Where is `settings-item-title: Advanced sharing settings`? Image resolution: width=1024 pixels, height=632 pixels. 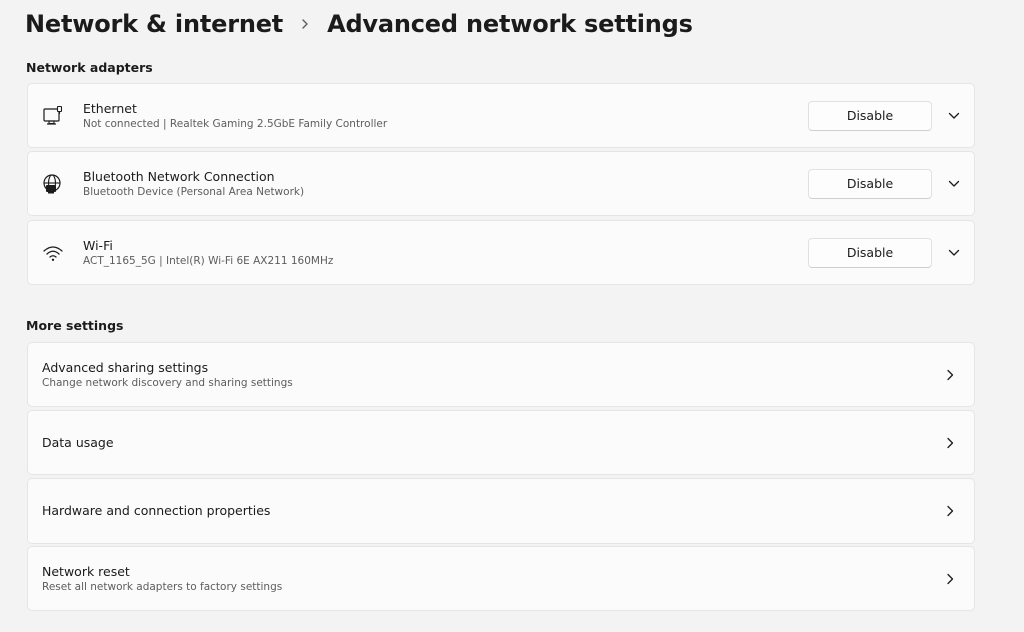
settings-item-title: Advanced sharing settings is located at coordinates (125, 367).